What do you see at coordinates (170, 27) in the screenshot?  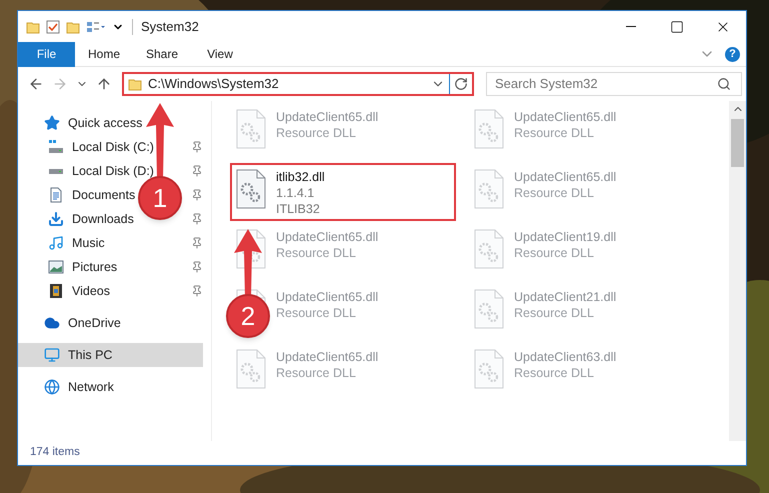 I see `window-title: System32` at bounding box center [170, 27].